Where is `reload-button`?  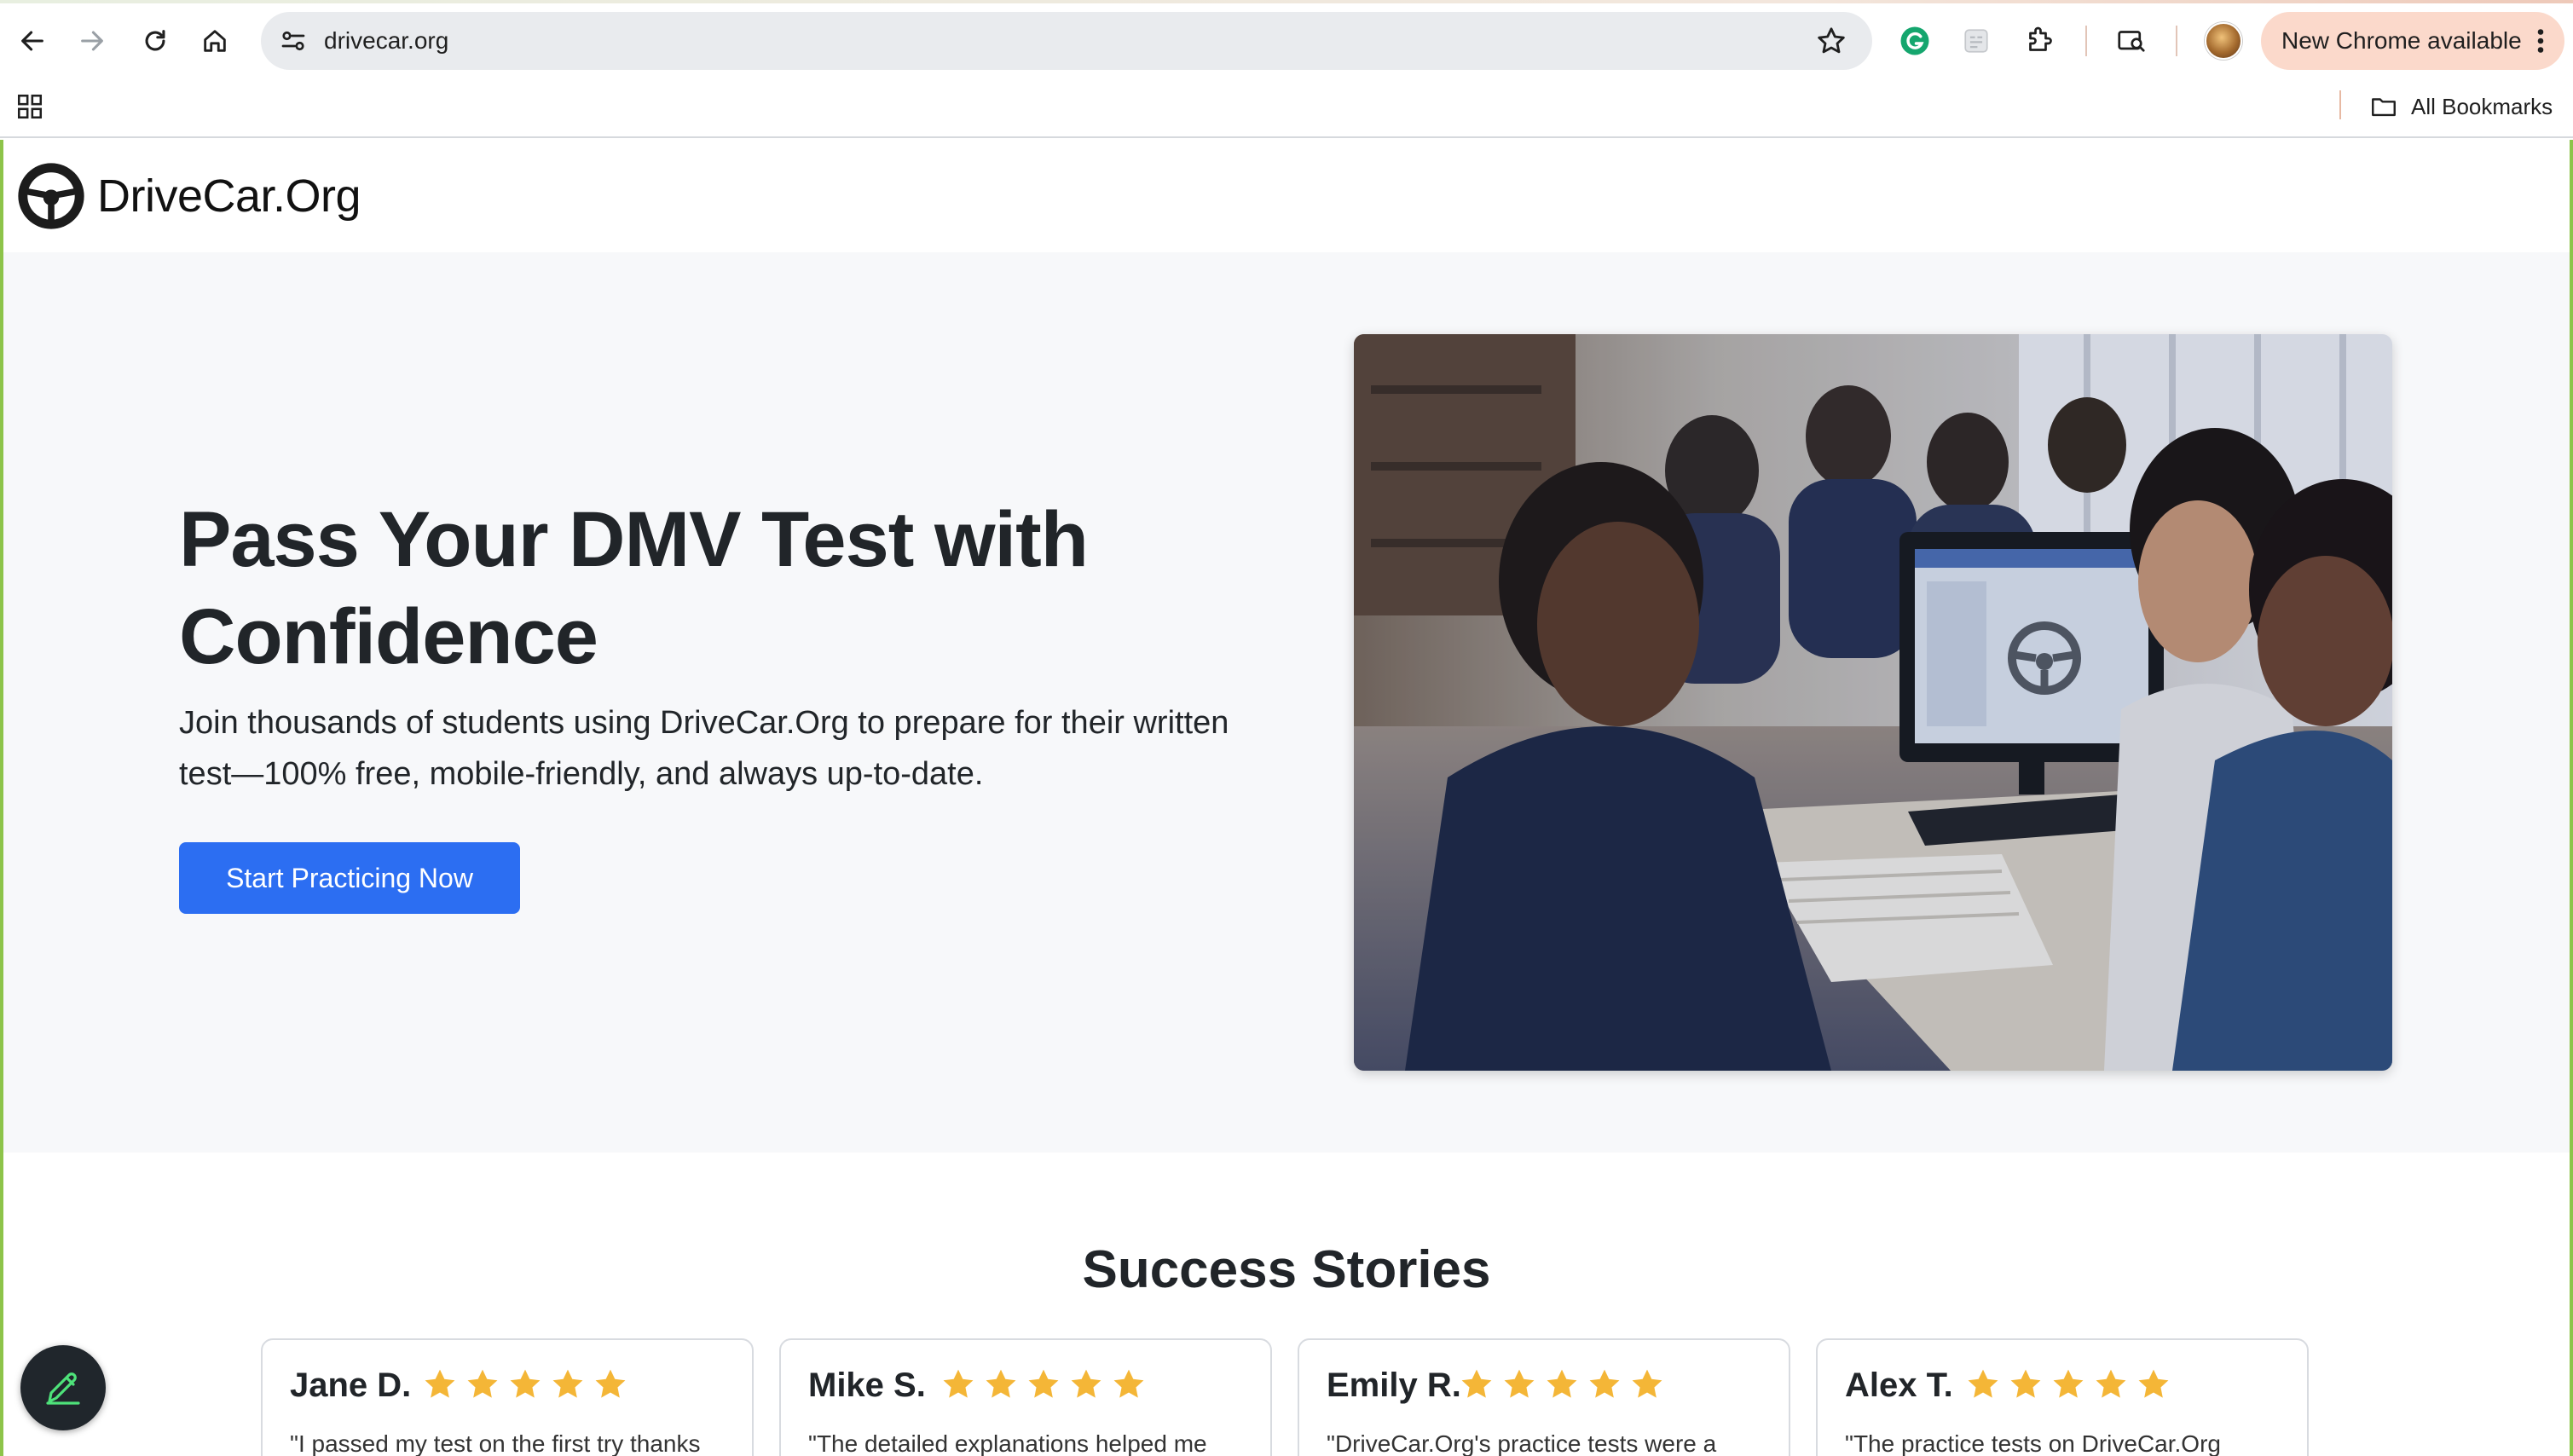 reload-button is located at coordinates (155, 40).